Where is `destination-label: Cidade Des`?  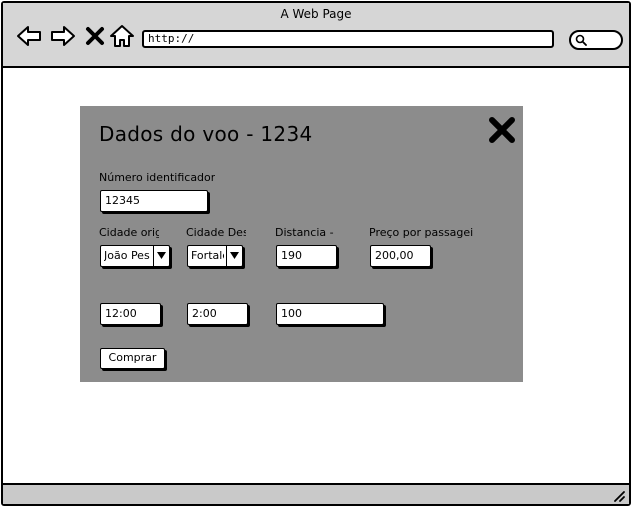 destination-label: Cidade Des is located at coordinates (216, 232).